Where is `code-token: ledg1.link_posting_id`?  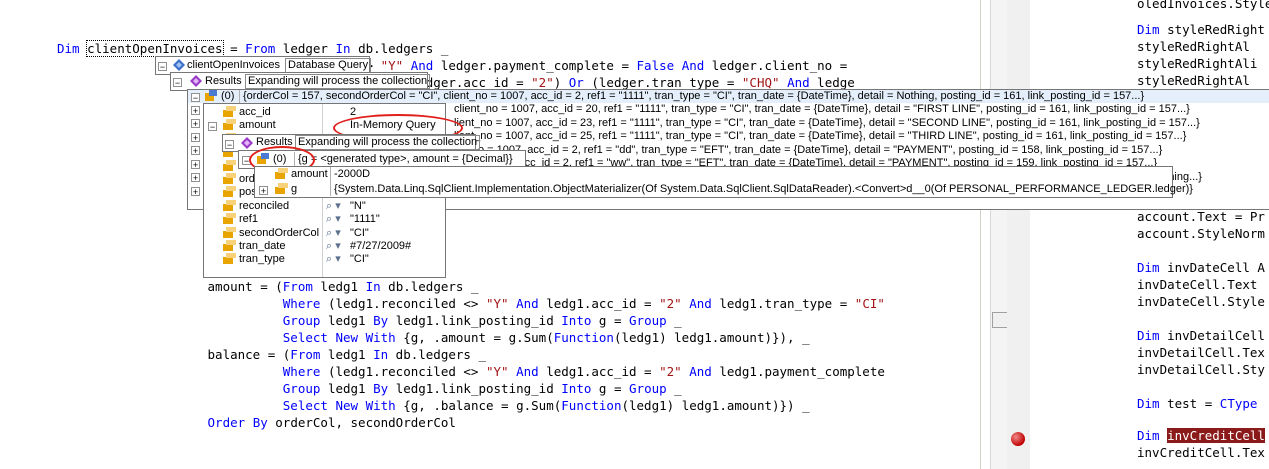 code-token: ledg1.link_posting_id is located at coordinates (475, 320).